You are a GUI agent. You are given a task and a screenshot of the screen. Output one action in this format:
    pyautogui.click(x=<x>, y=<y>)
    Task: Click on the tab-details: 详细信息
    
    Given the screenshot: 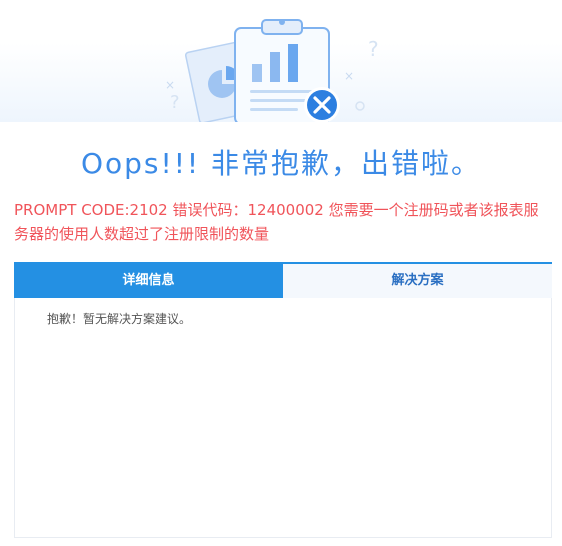 What is the action you would take?
    pyautogui.click(x=148, y=281)
    